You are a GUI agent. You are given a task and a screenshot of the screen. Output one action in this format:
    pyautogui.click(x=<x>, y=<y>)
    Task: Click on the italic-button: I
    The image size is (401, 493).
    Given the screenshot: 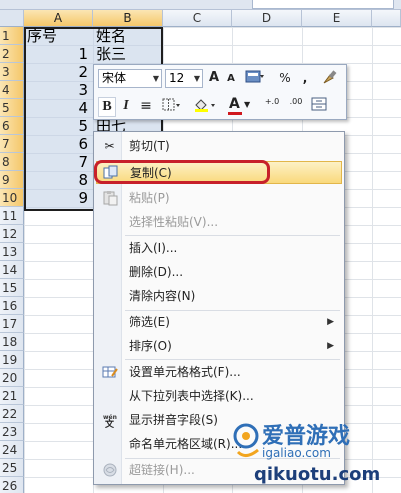 What is the action you would take?
    pyautogui.click(x=126, y=106)
    